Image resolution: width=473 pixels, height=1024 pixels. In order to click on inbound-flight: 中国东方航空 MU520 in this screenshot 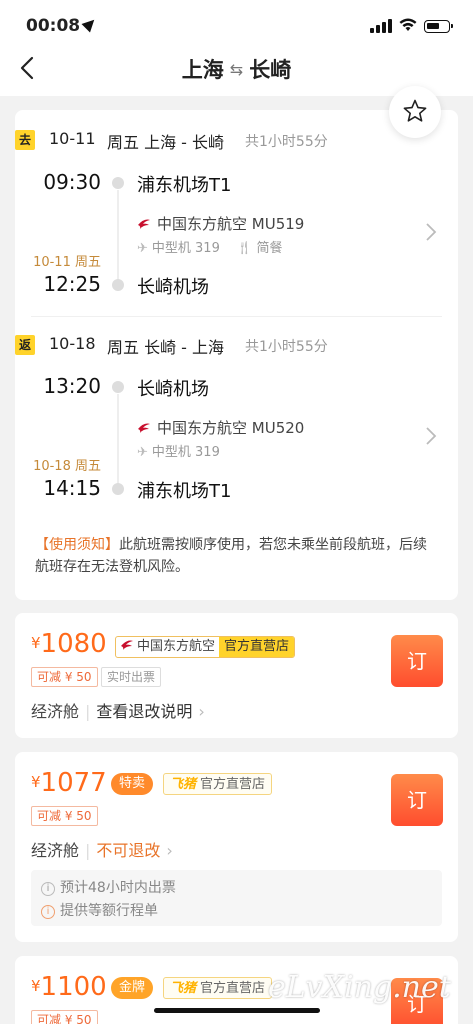, I will do `click(231, 428)`.